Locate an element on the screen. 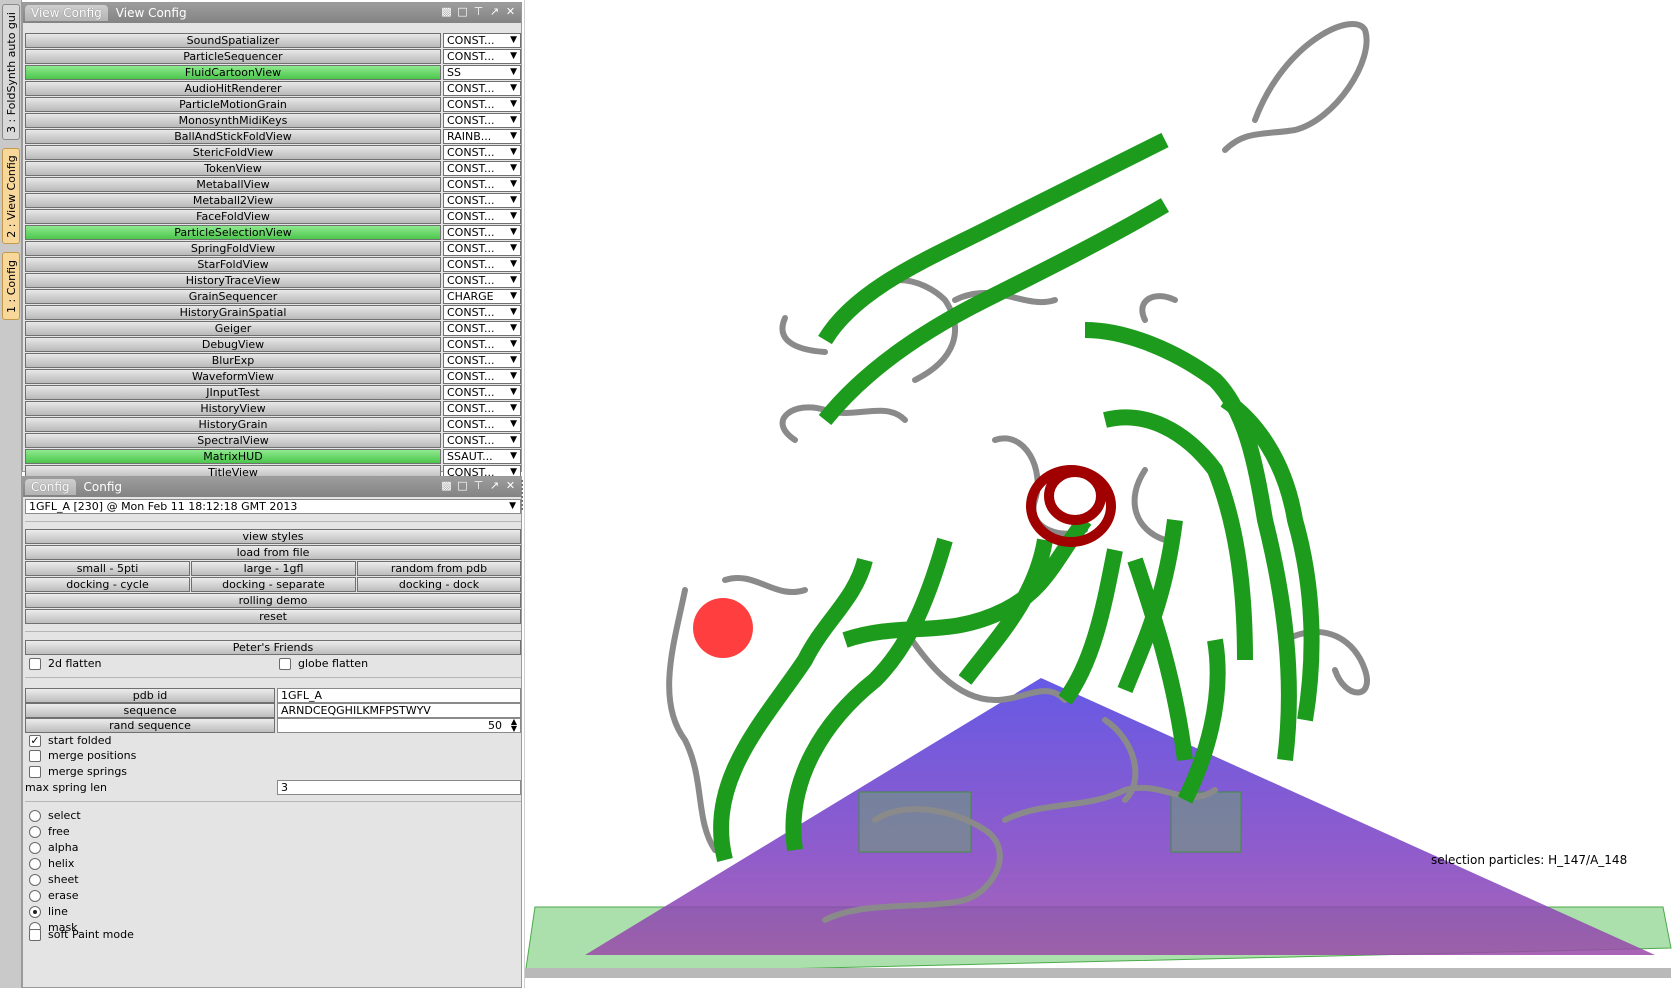 The height and width of the screenshot is (988, 1680). view-toggle-button: FaceFoldView is located at coordinates (233, 216).